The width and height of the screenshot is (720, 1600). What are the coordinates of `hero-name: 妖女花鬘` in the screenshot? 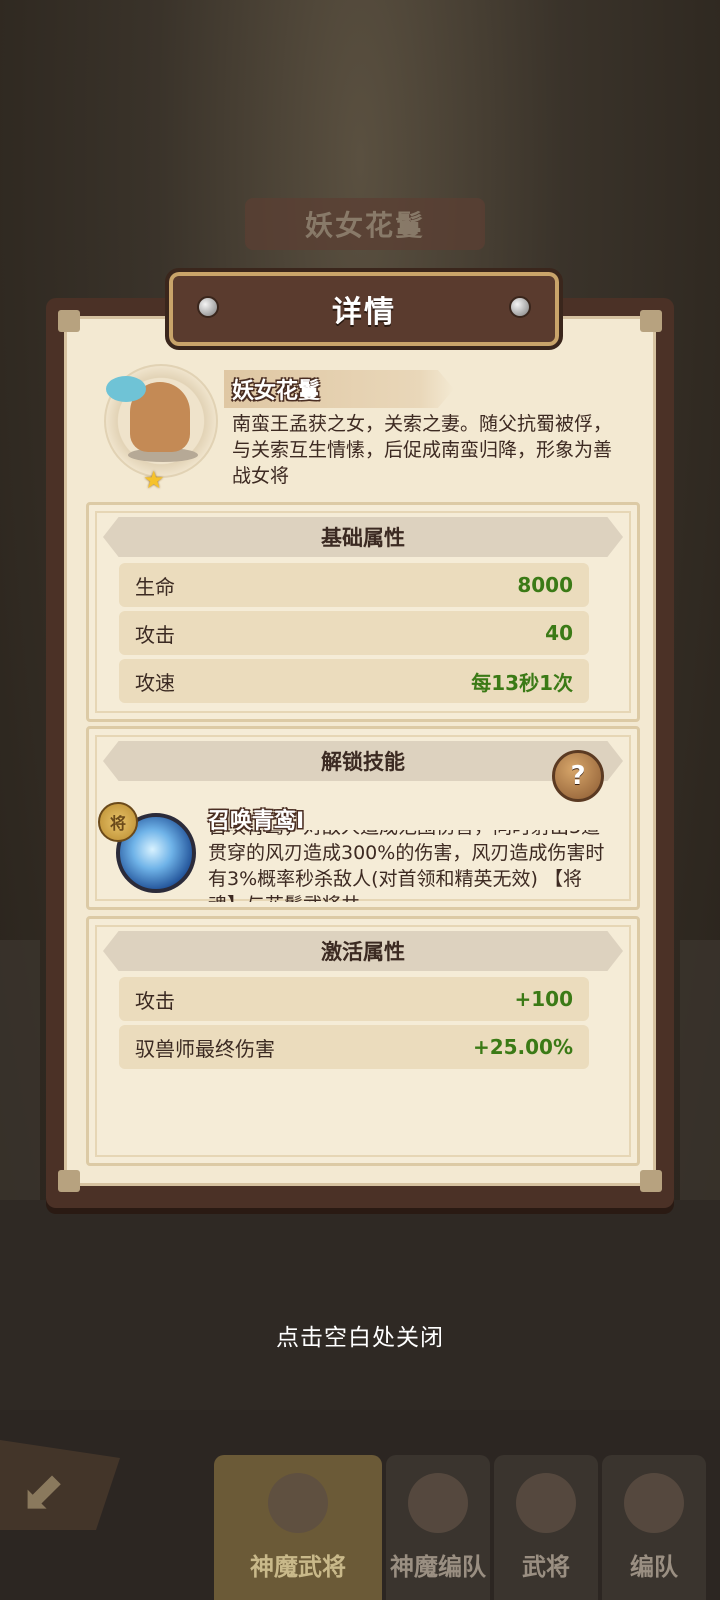 It's located at (276, 391).